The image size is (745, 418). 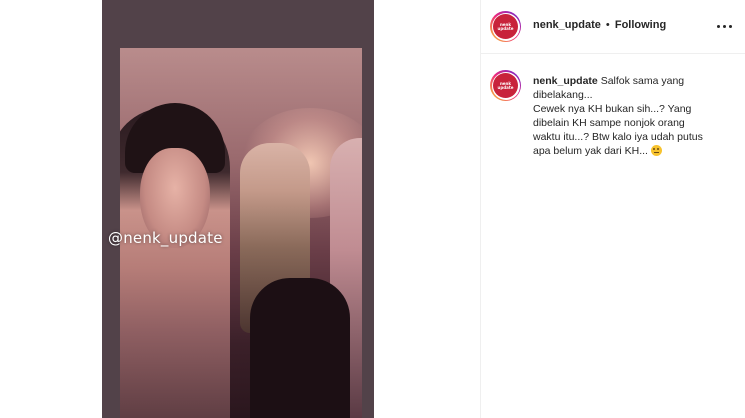 What do you see at coordinates (724, 26) in the screenshot?
I see `more-options-icon` at bounding box center [724, 26].